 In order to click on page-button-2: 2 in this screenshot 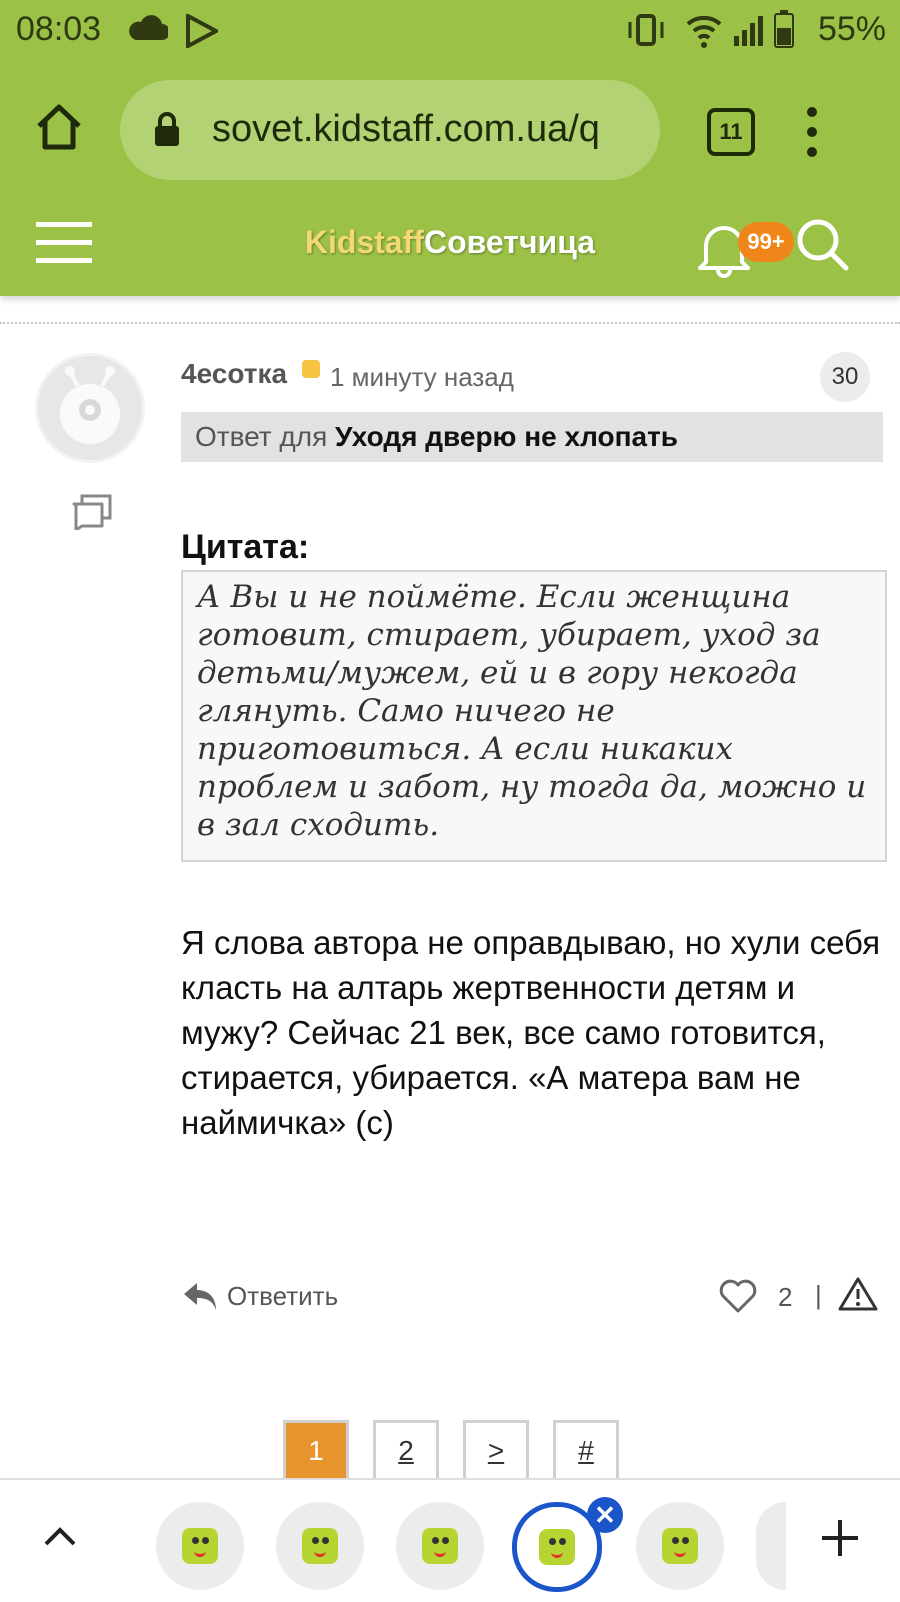, I will do `click(406, 1451)`.